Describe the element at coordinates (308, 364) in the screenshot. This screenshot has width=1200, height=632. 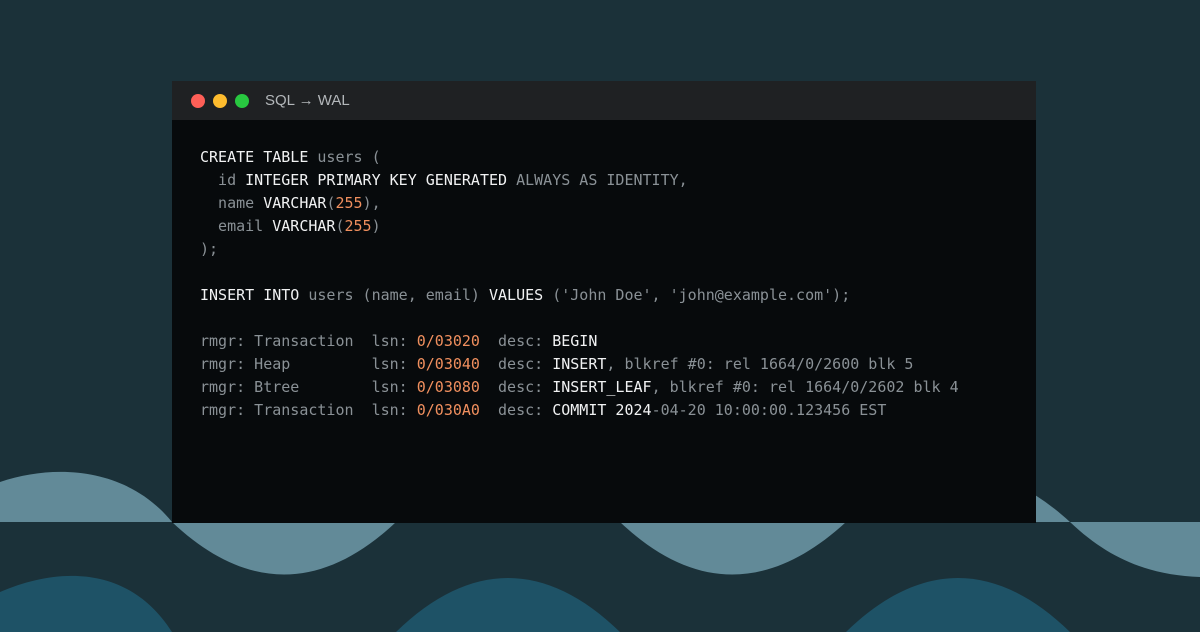
I see `code-token: rmgr: Heap lsn:` at that location.